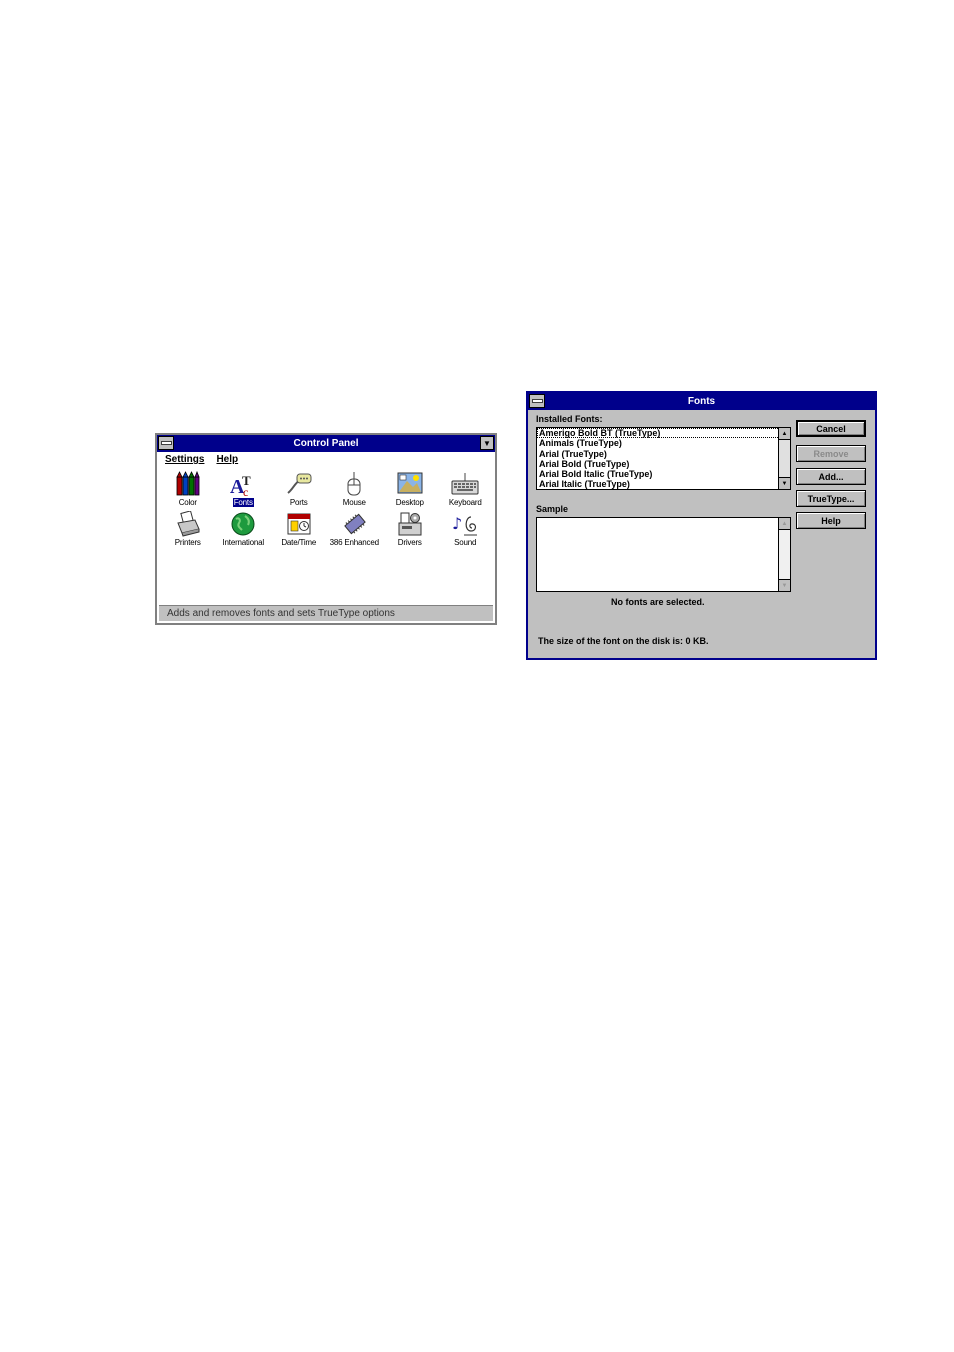  I want to click on list-item: Animals (TrueType), so click(663, 443).